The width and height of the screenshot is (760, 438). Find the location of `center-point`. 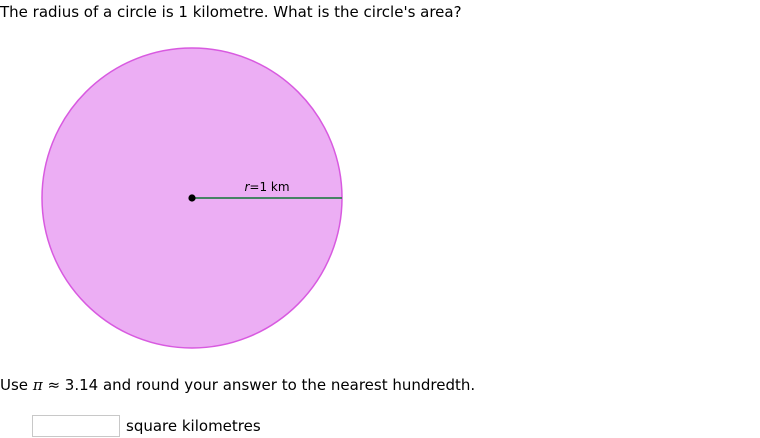

center-point is located at coordinates (192, 198).